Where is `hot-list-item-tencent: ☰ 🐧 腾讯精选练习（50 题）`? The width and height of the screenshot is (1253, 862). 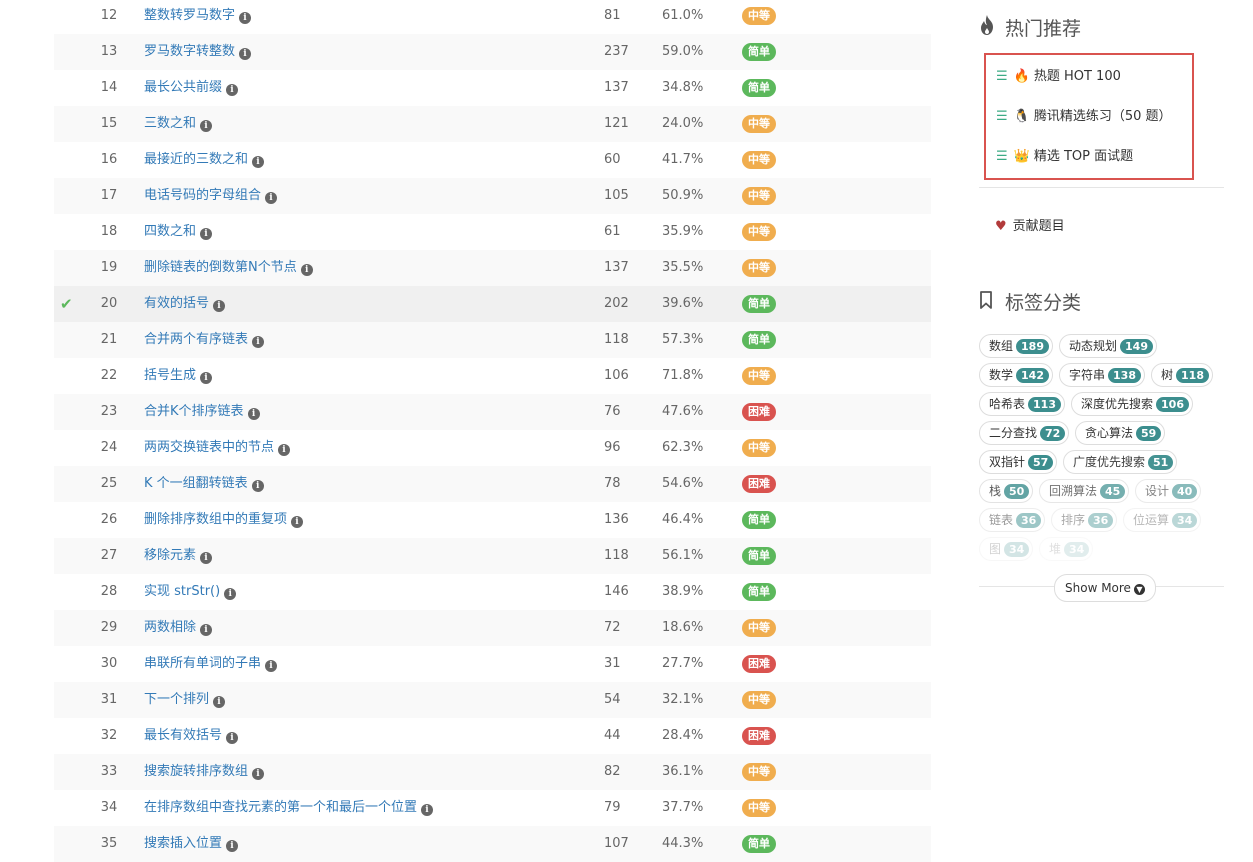 hot-list-item-tencent: ☰ 🐧 腾讯精选练习（50 题） is located at coordinates (1084, 114).